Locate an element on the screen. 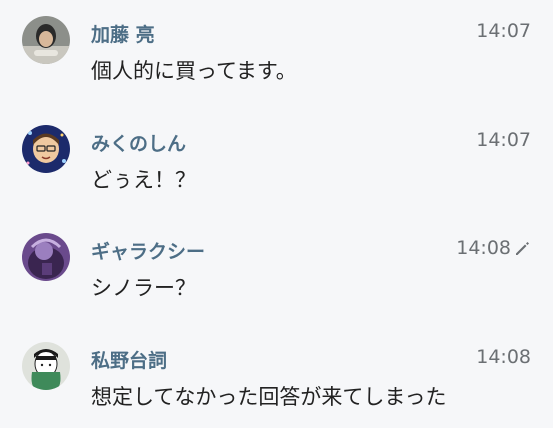 The height and width of the screenshot is (428, 553). username: ギャラクシー is located at coordinates (148, 250).